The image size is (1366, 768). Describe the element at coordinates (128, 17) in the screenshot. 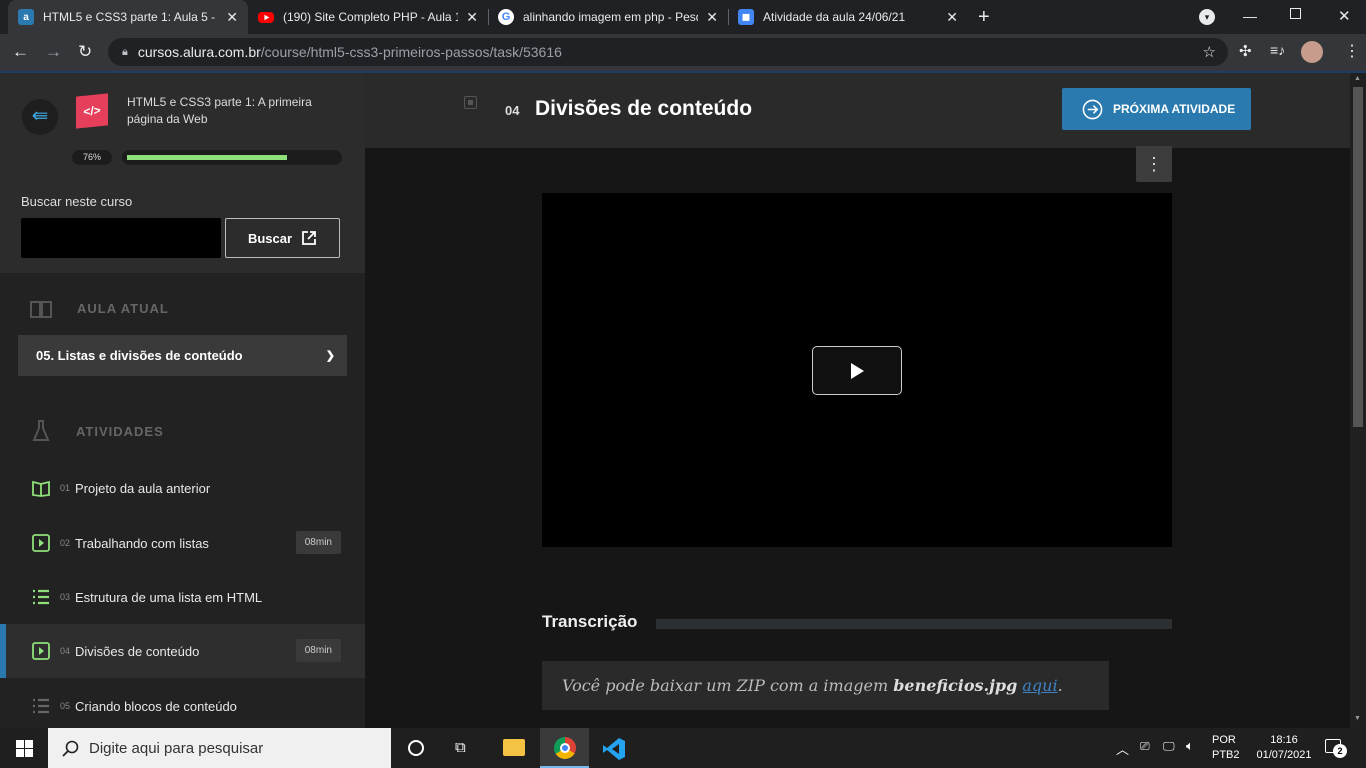

I see `browser-tab: a HTML5 e CSS3 parte 1: Aula 5 - Ati ✕` at that location.